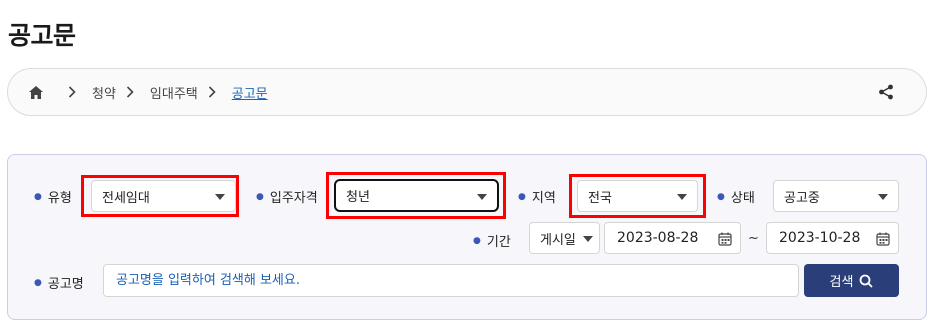  What do you see at coordinates (104, 92) in the screenshot?
I see `breadcrumb-item-subscription: 청약` at bounding box center [104, 92].